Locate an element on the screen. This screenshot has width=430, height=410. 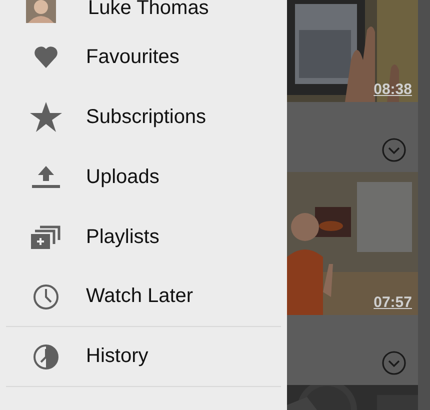
heart-icon is located at coordinates (46, 57).